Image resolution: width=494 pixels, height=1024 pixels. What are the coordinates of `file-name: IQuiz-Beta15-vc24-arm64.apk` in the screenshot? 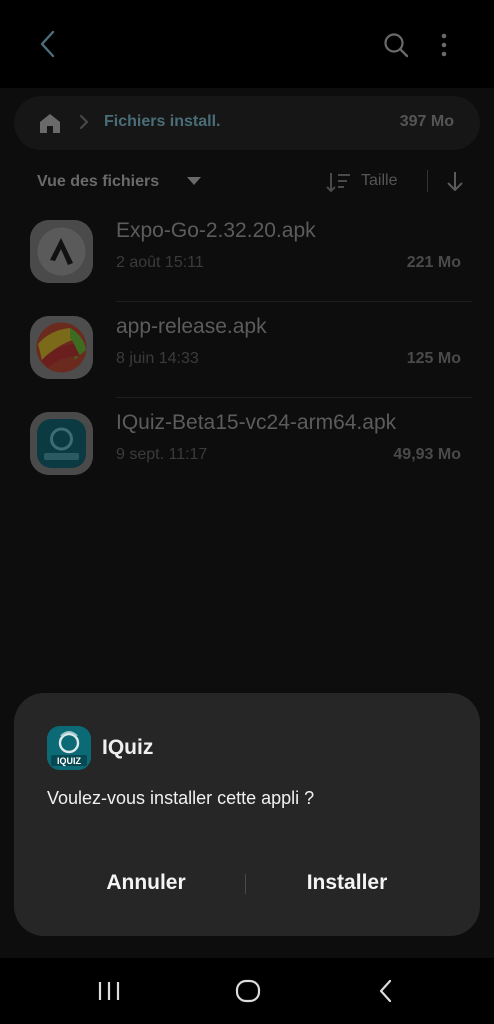 It's located at (256, 422).